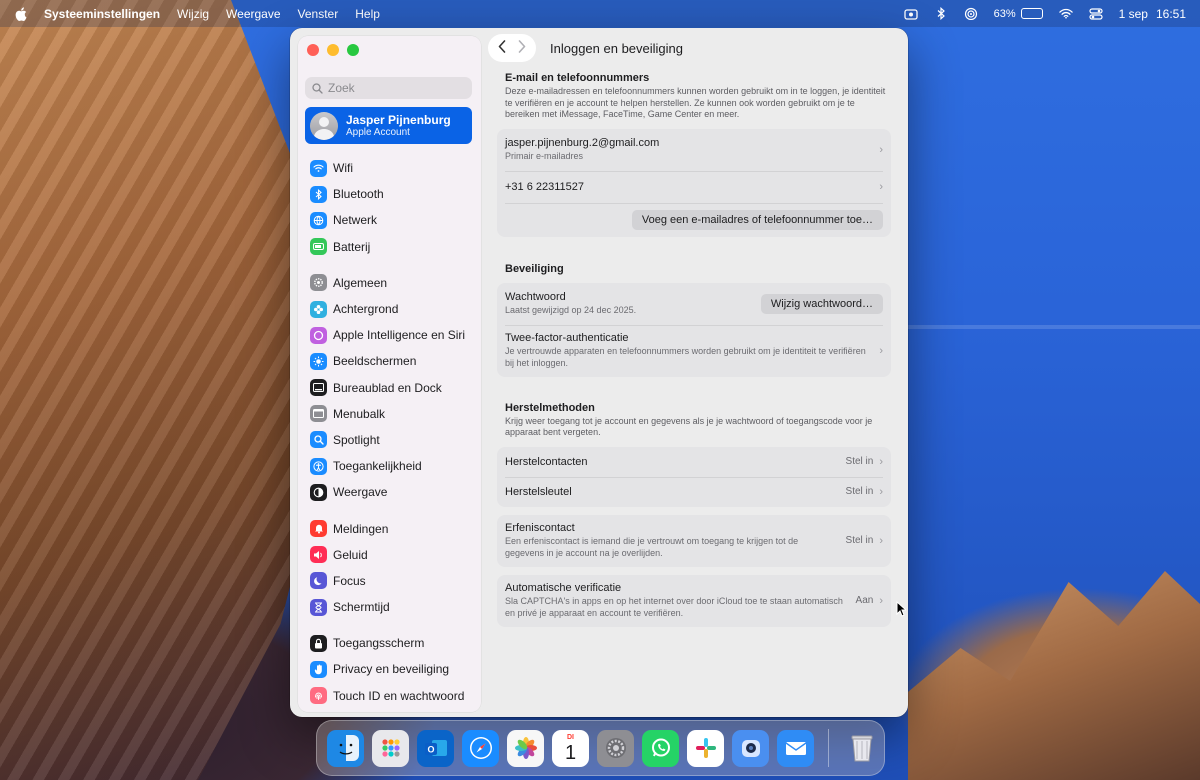 The image size is (1200, 780). I want to click on dock-system-settings-icon, so click(615, 748).